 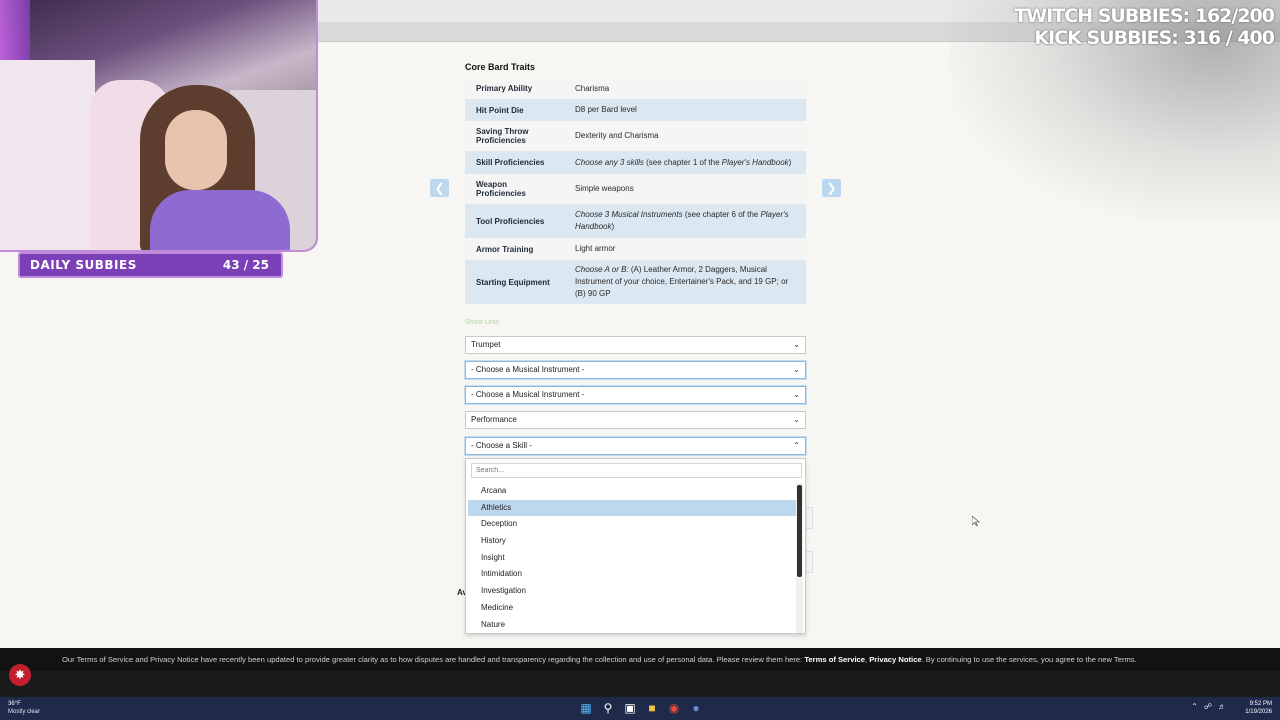 What do you see at coordinates (245, 265) in the screenshot?
I see `daily-subs-value: 43 / 25` at bounding box center [245, 265].